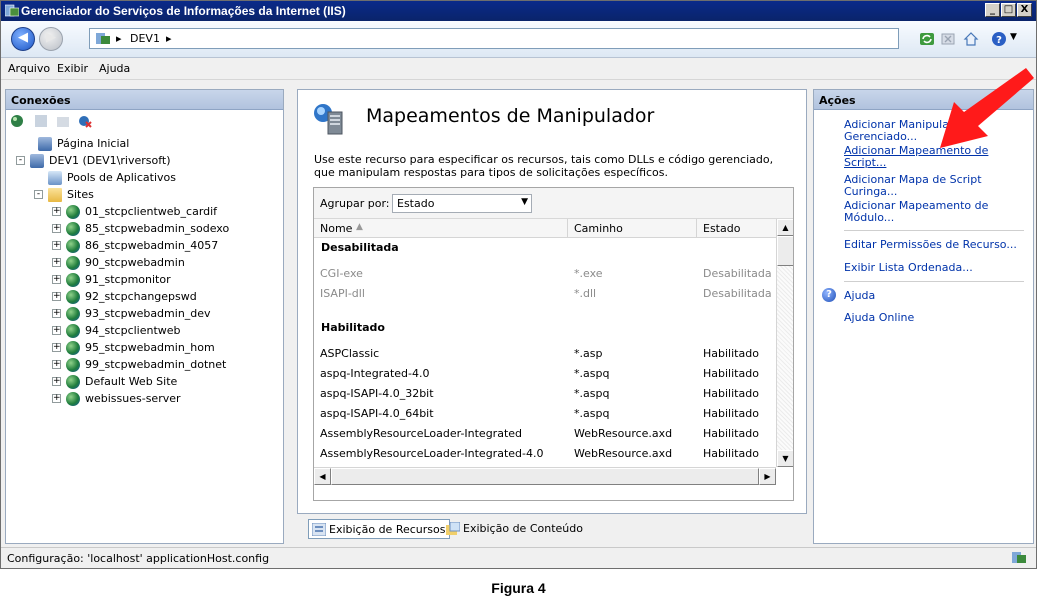  I want to click on scroll-down-icon: ▼, so click(785, 458).